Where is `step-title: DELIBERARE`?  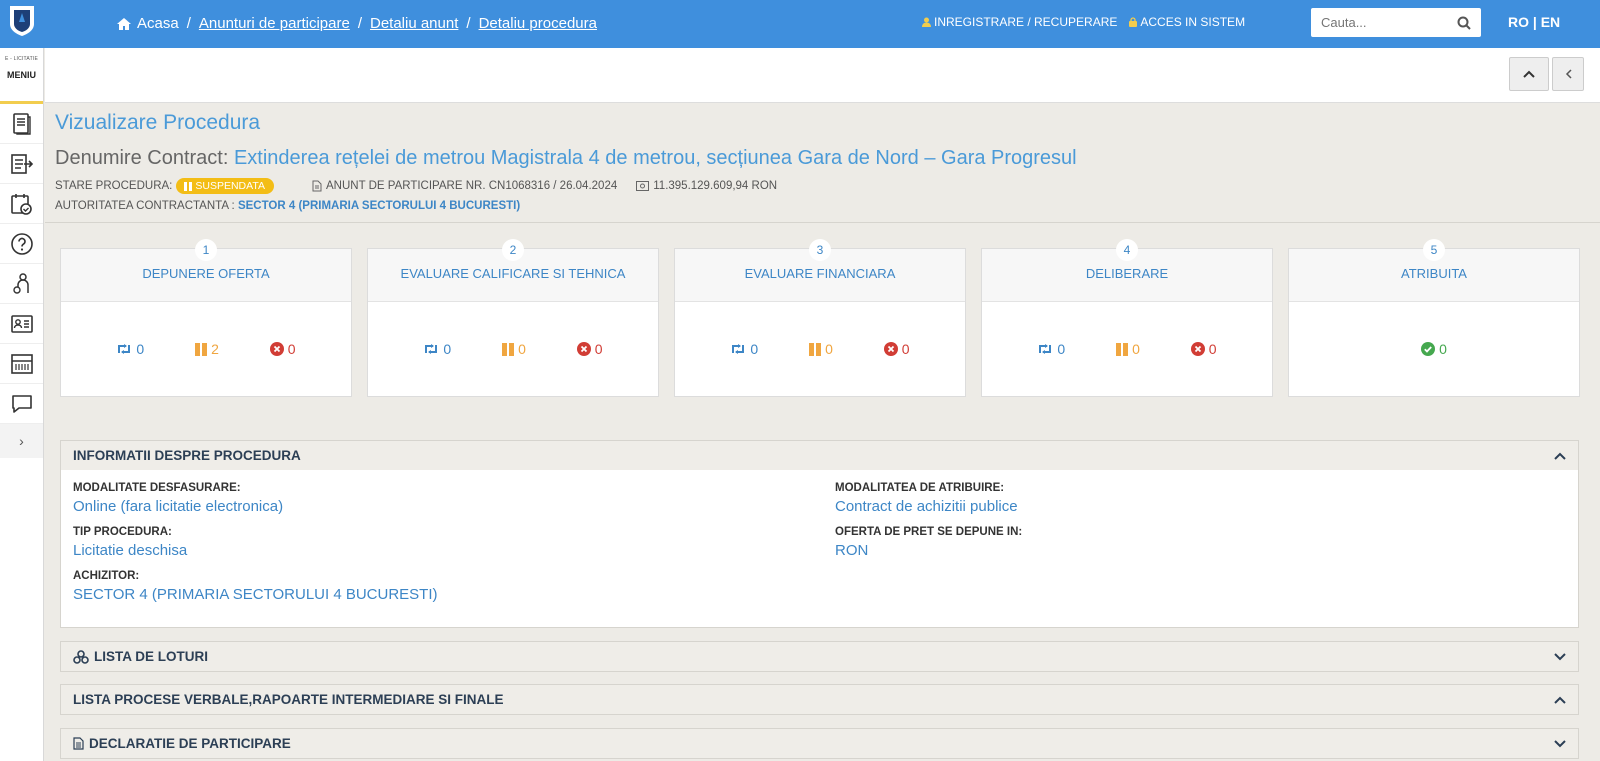
step-title: DELIBERARE is located at coordinates (1127, 273).